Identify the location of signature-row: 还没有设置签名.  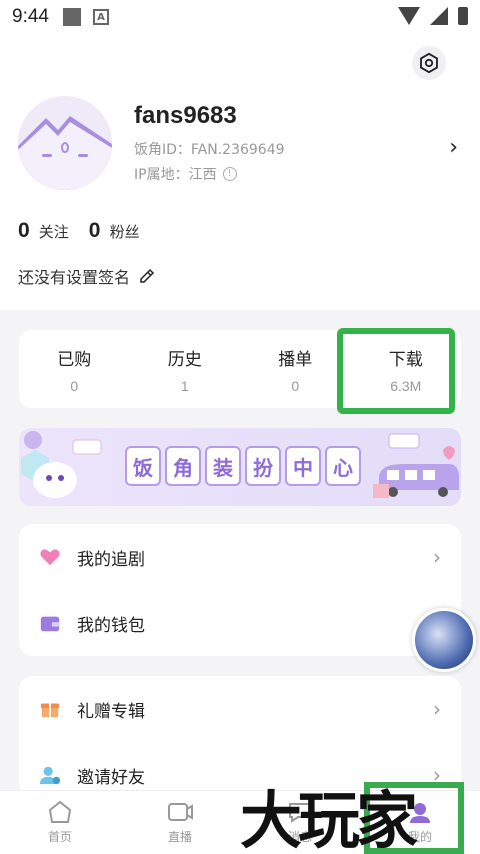
(87, 276).